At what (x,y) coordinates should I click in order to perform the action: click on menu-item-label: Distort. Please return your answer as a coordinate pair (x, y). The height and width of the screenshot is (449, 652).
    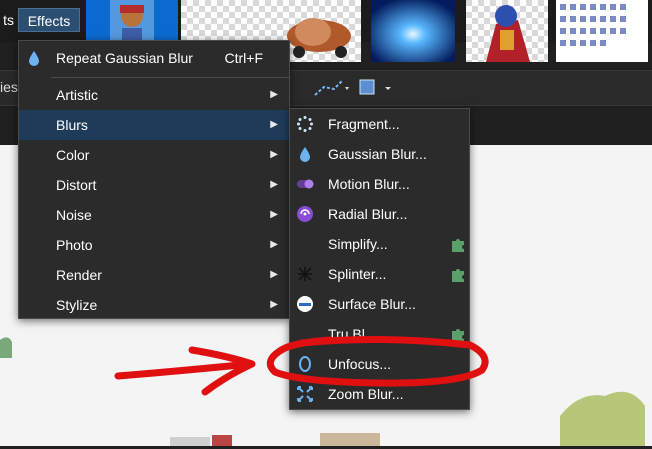
    Looking at the image, I should click on (76, 185).